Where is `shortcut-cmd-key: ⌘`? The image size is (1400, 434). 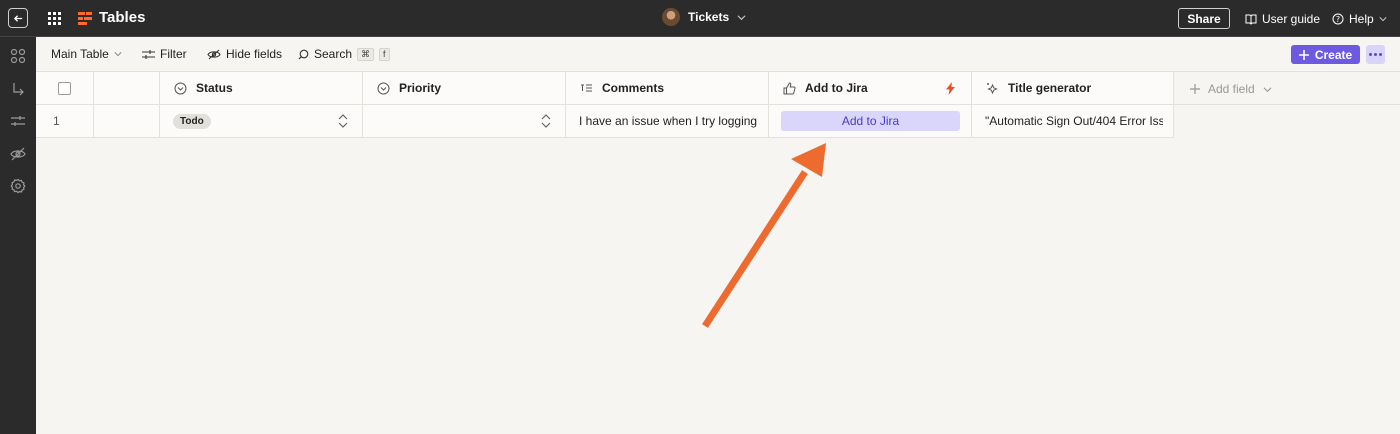
shortcut-cmd-key: ⌘ is located at coordinates (366, 54).